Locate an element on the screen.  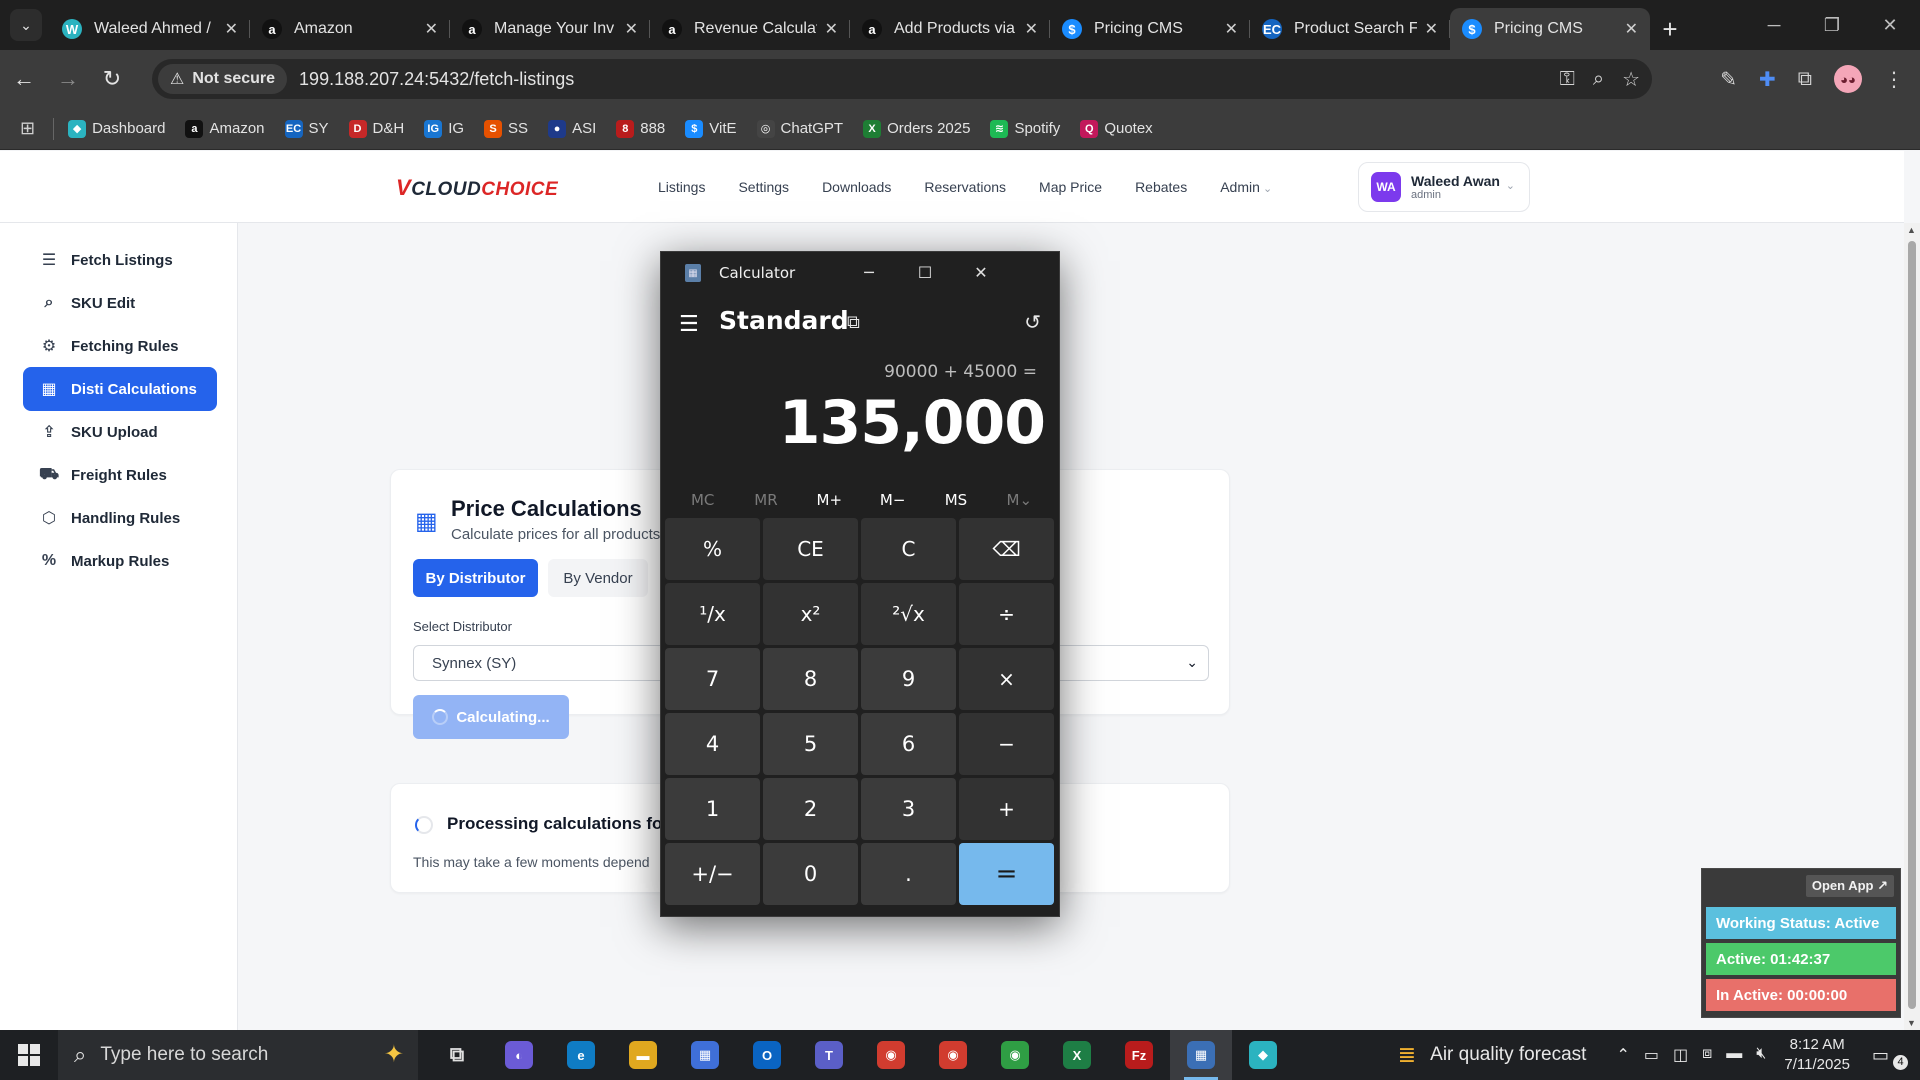
key-icon: ⚿ is located at coordinates (1567, 79).